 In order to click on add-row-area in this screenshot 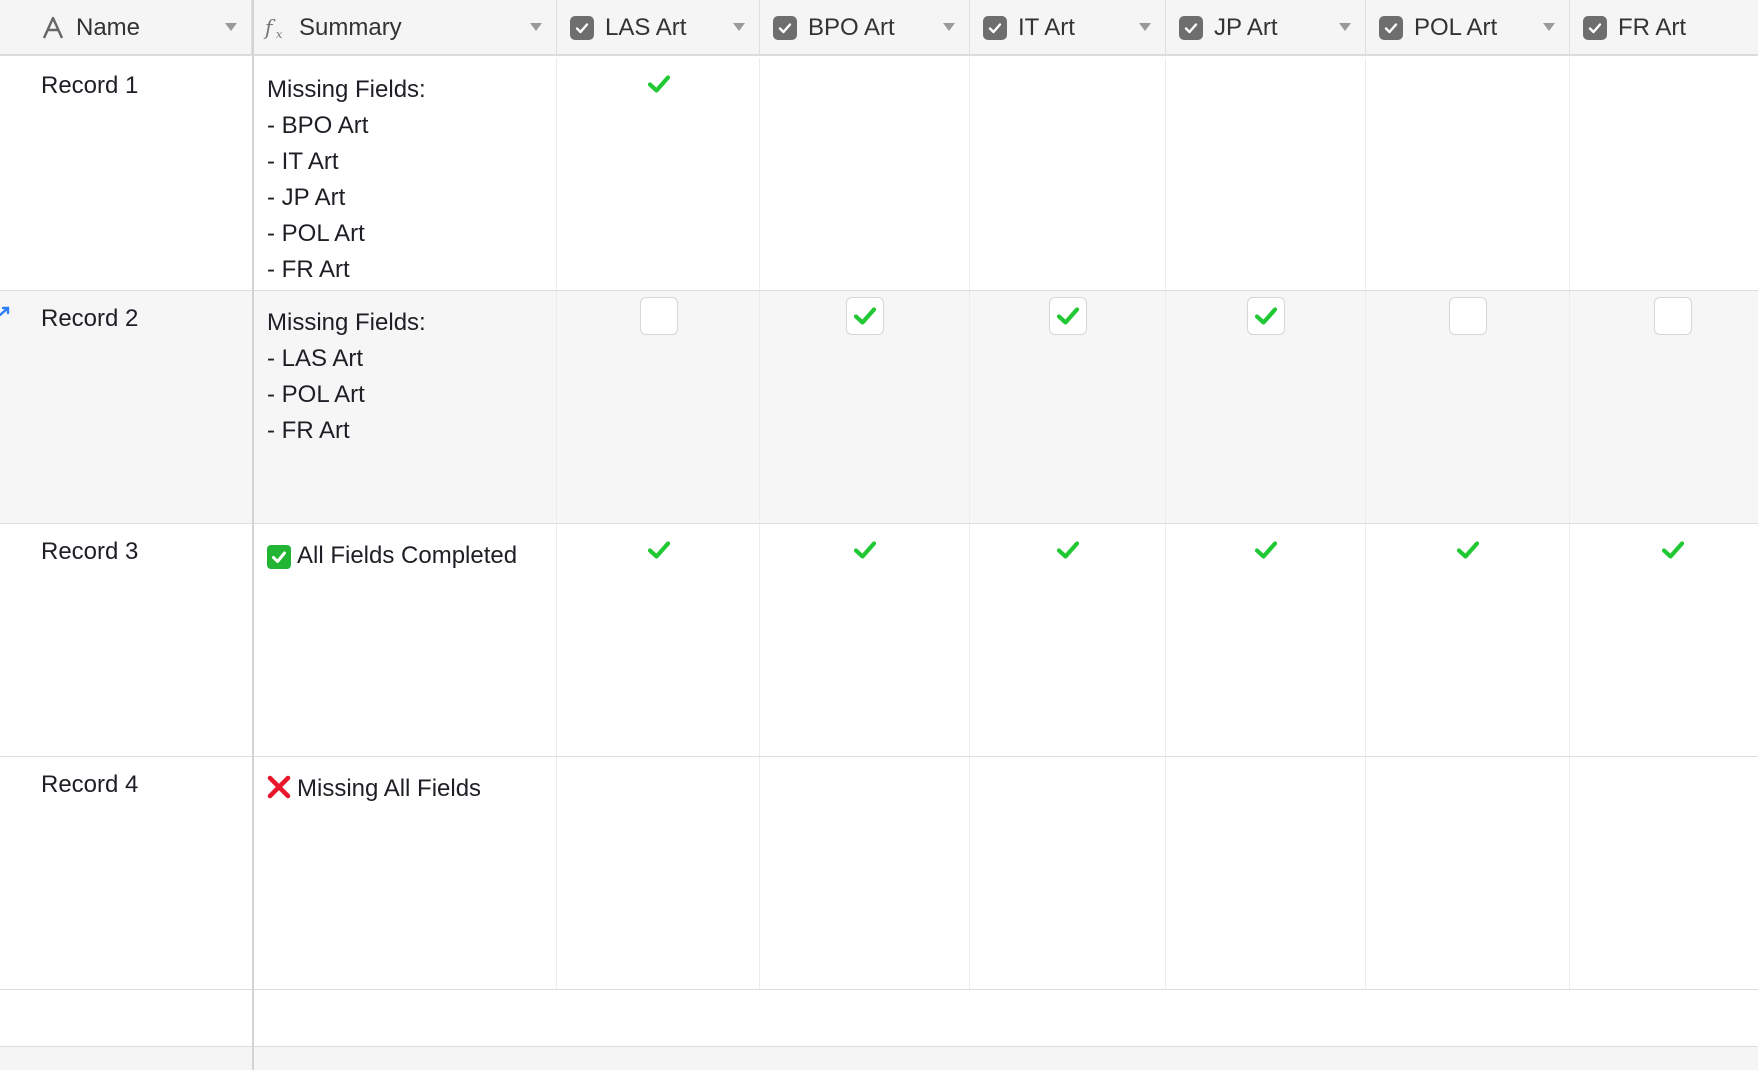, I will do `click(879, 1019)`.